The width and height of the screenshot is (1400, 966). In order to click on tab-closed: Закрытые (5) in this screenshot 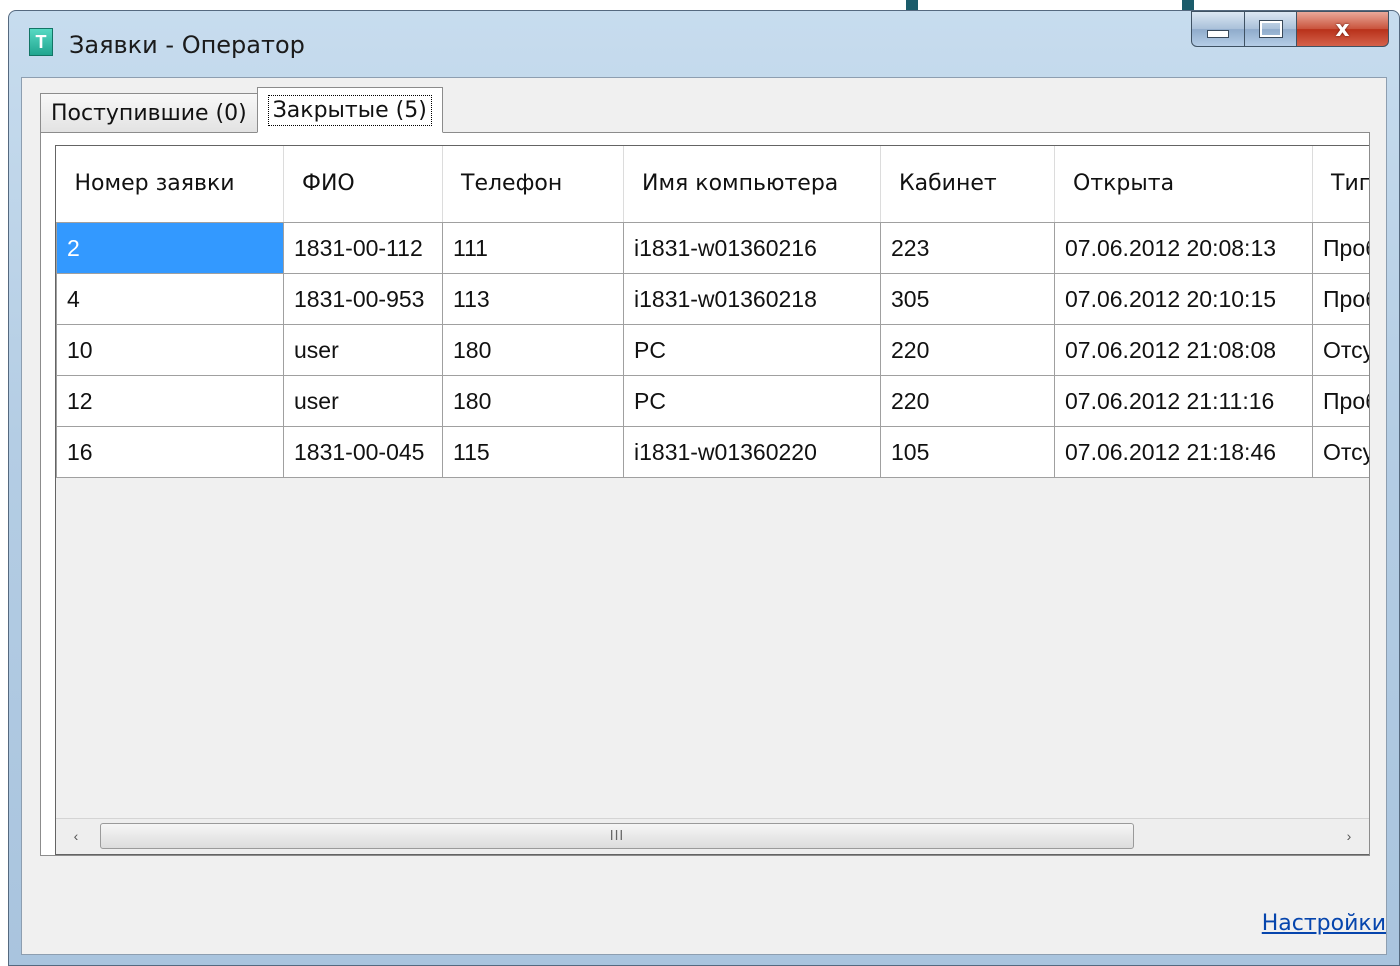, I will do `click(349, 110)`.